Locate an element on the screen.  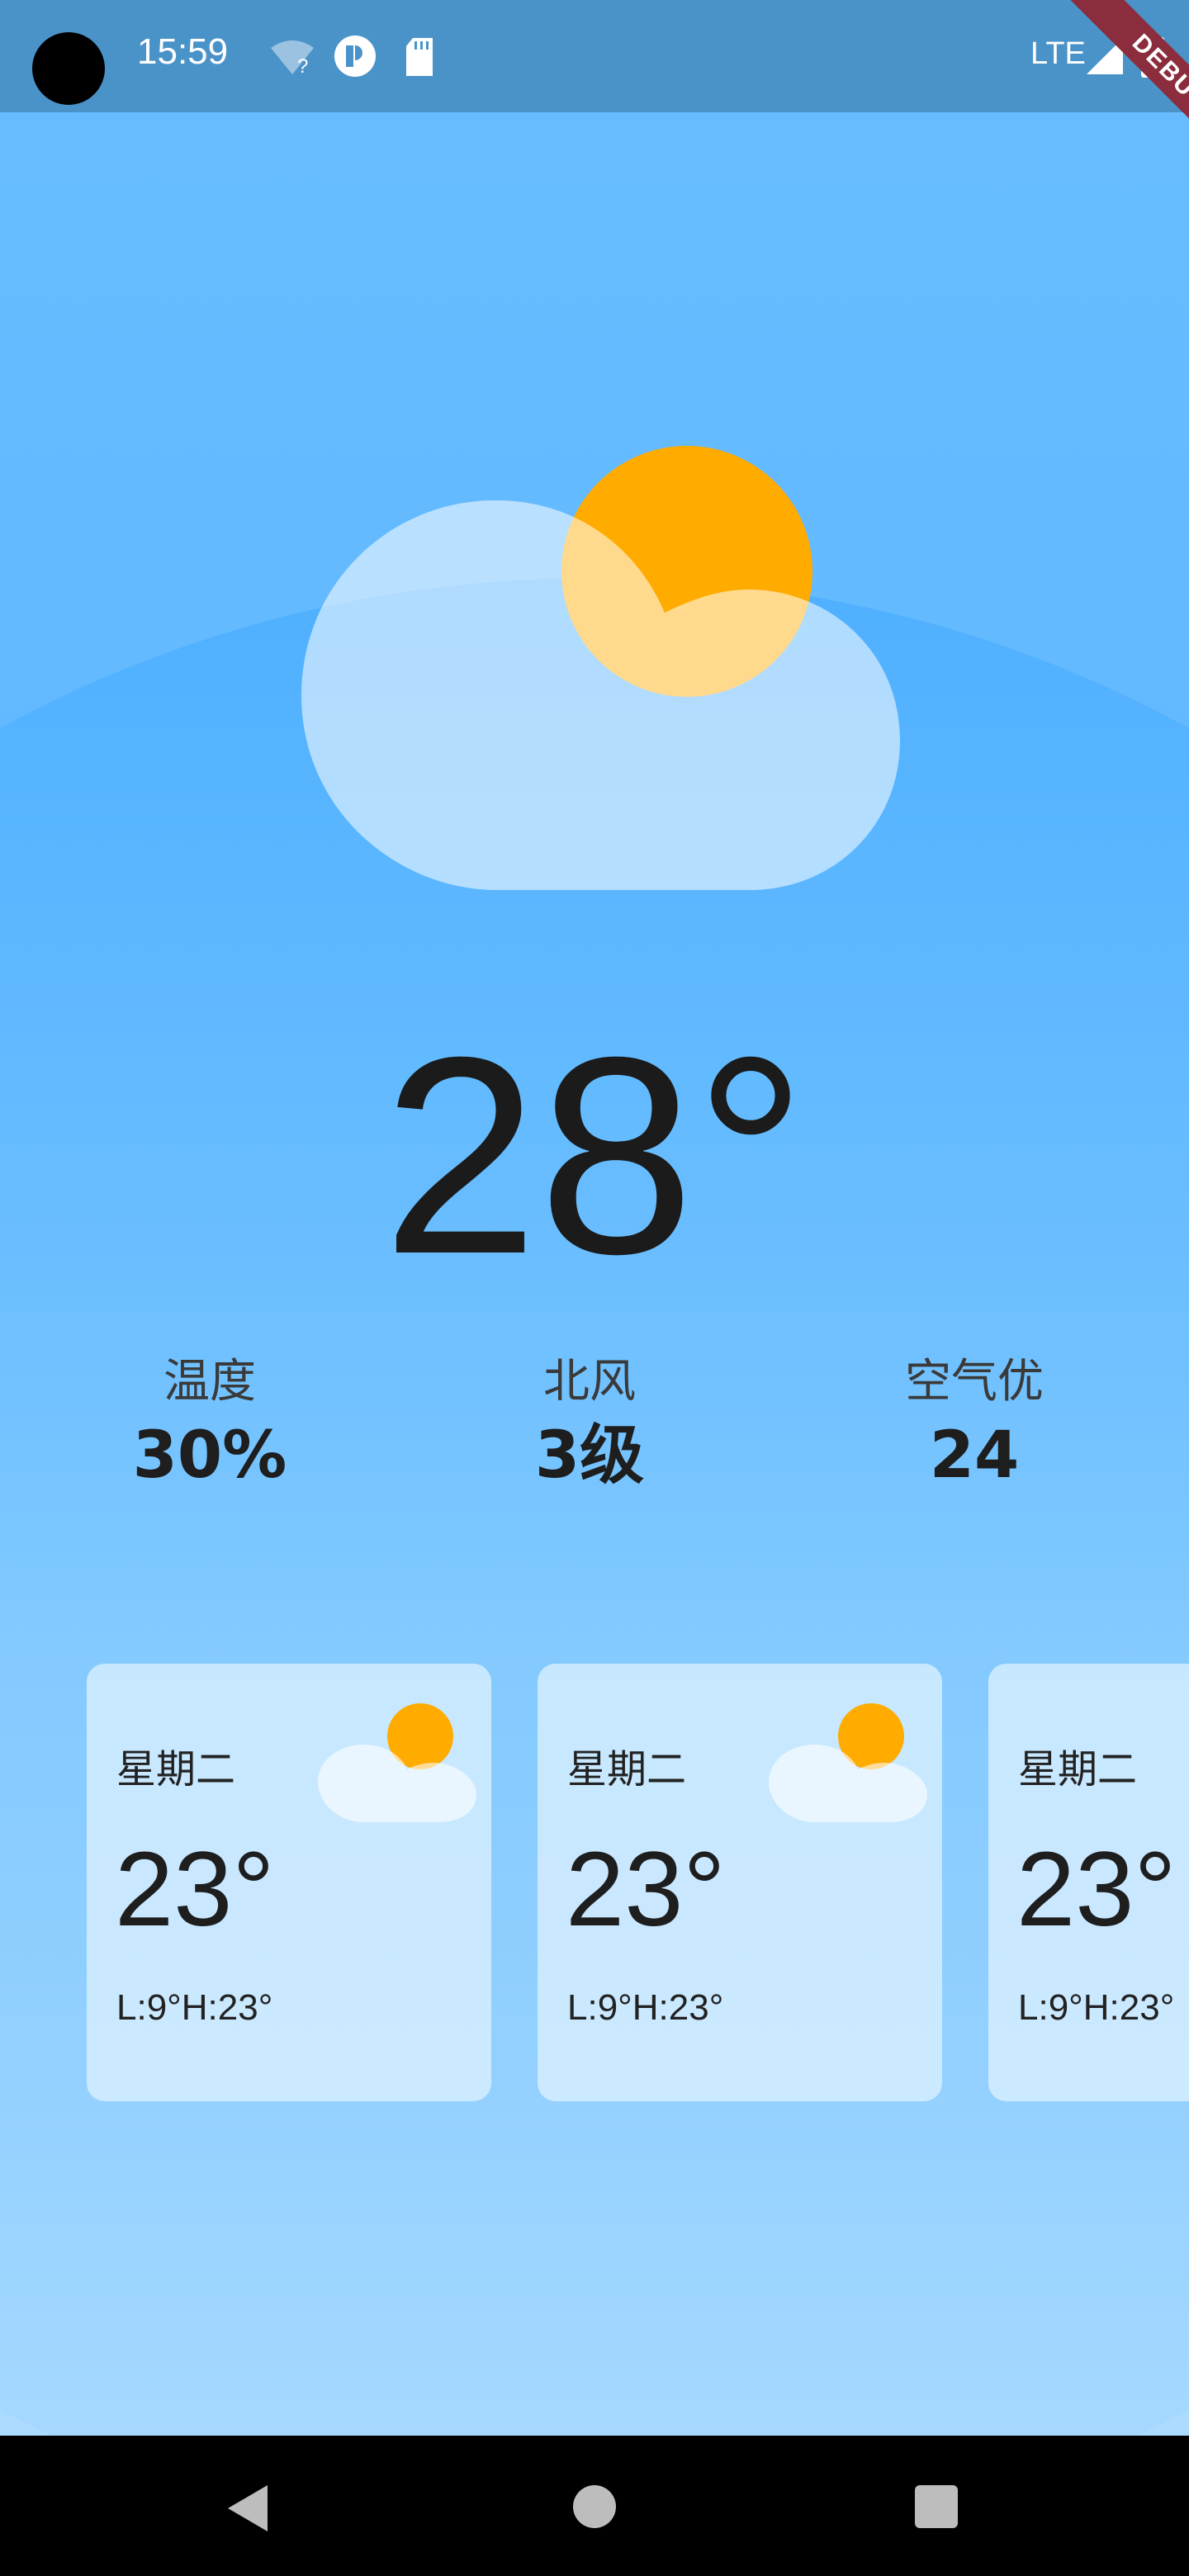
metric-humidity: 温度 30% is located at coordinates (210, 1426).